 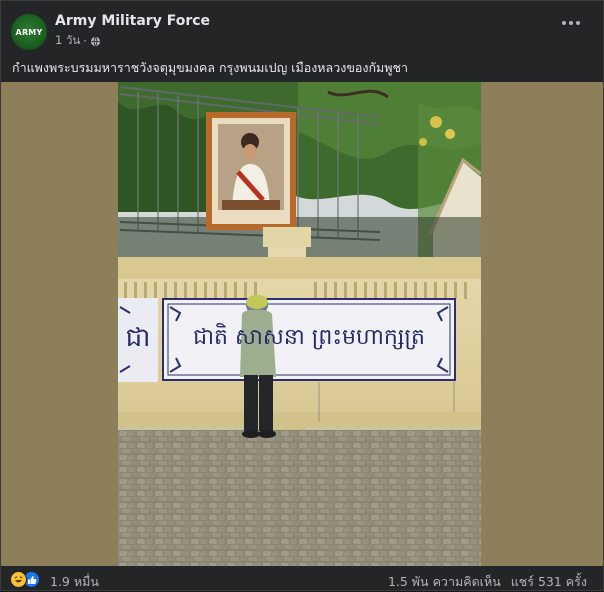 I want to click on post-meta: 1 วัน ·, so click(x=78, y=41).